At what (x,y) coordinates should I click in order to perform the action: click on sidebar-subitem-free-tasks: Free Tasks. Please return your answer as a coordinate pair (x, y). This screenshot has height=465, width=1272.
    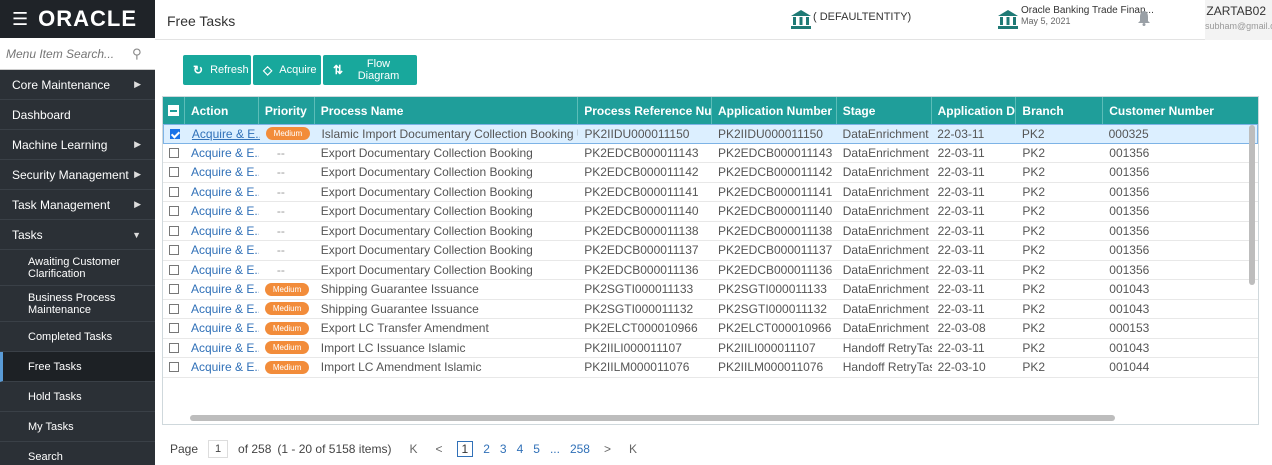
    Looking at the image, I should click on (77, 367).